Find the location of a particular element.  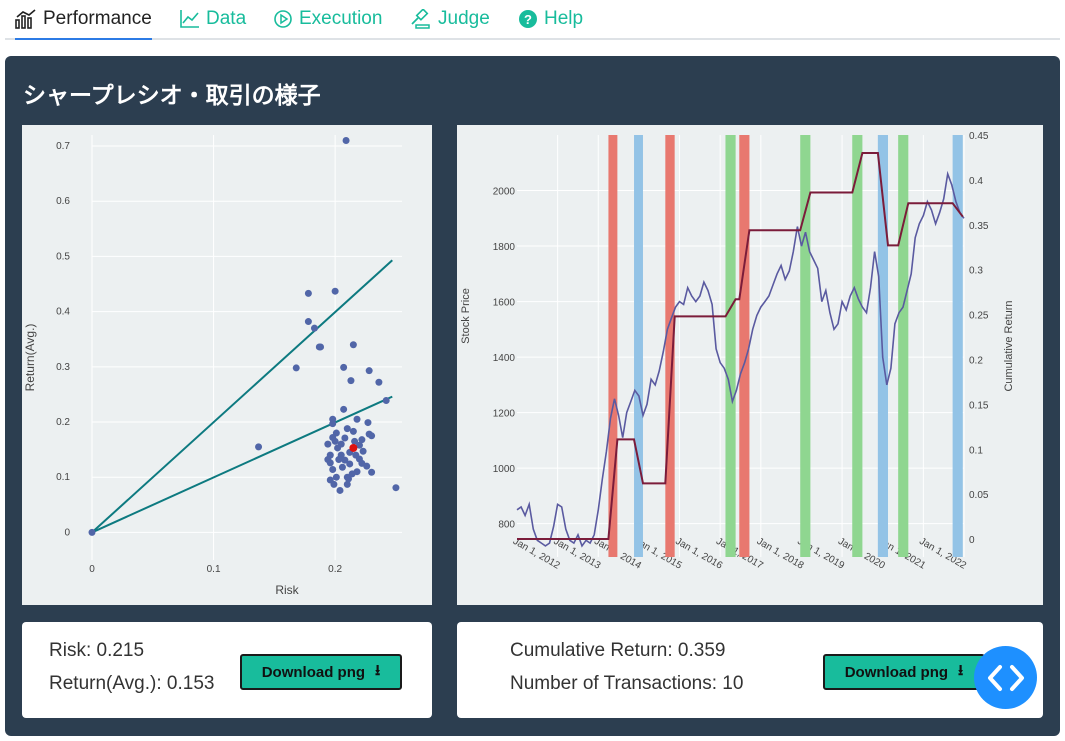

tab-label: Execution is located at coordinates (341, 18).